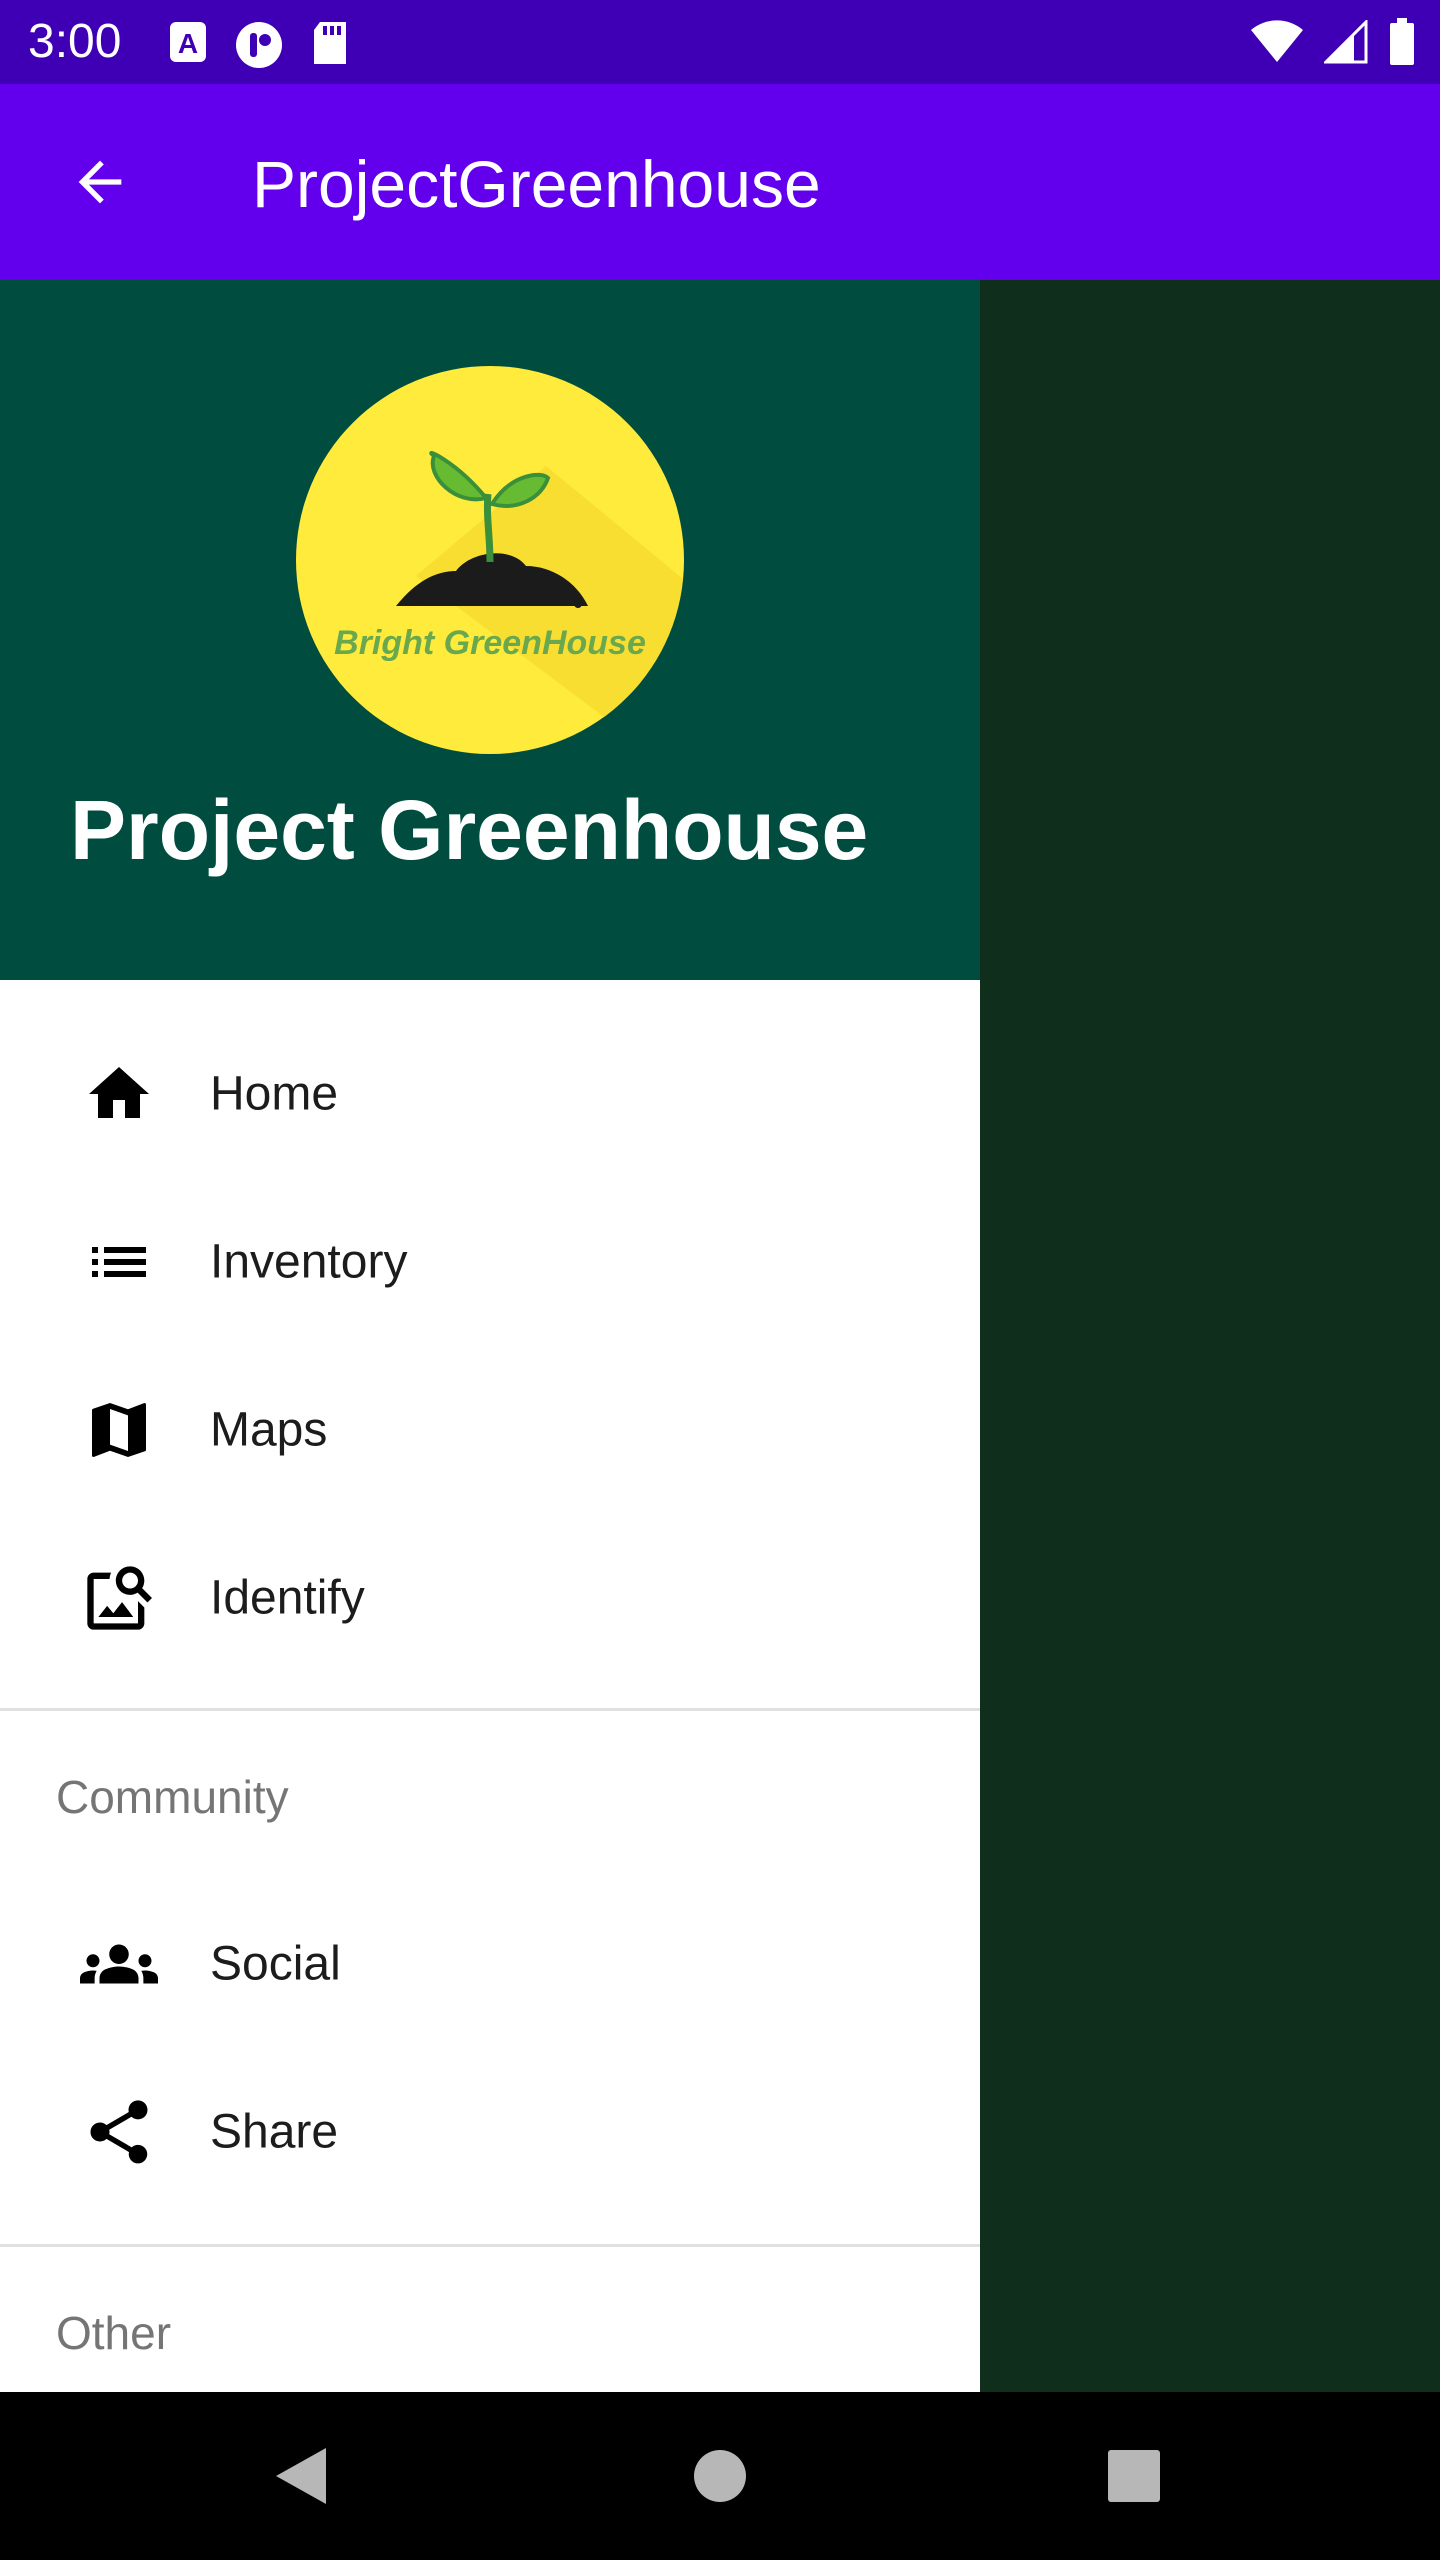  What do you see at coordinates (119, 1964) in the screenshot?
I see `people-icon` at bounding box center [119, 1964].